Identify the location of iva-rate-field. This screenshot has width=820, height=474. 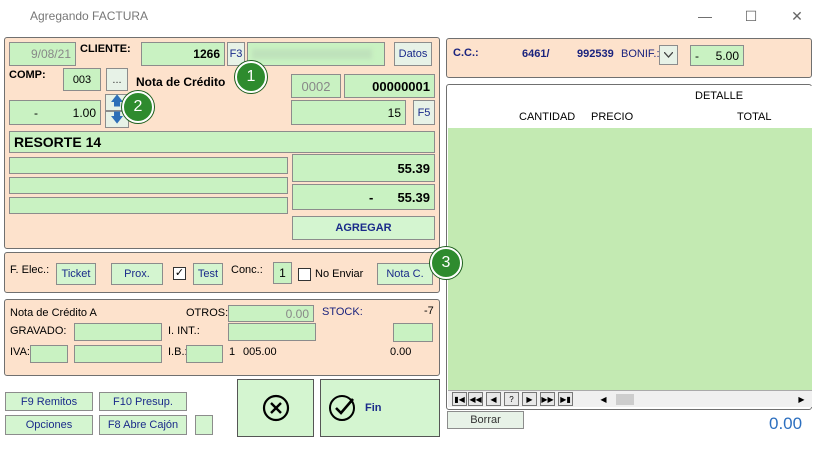
(49, 354).